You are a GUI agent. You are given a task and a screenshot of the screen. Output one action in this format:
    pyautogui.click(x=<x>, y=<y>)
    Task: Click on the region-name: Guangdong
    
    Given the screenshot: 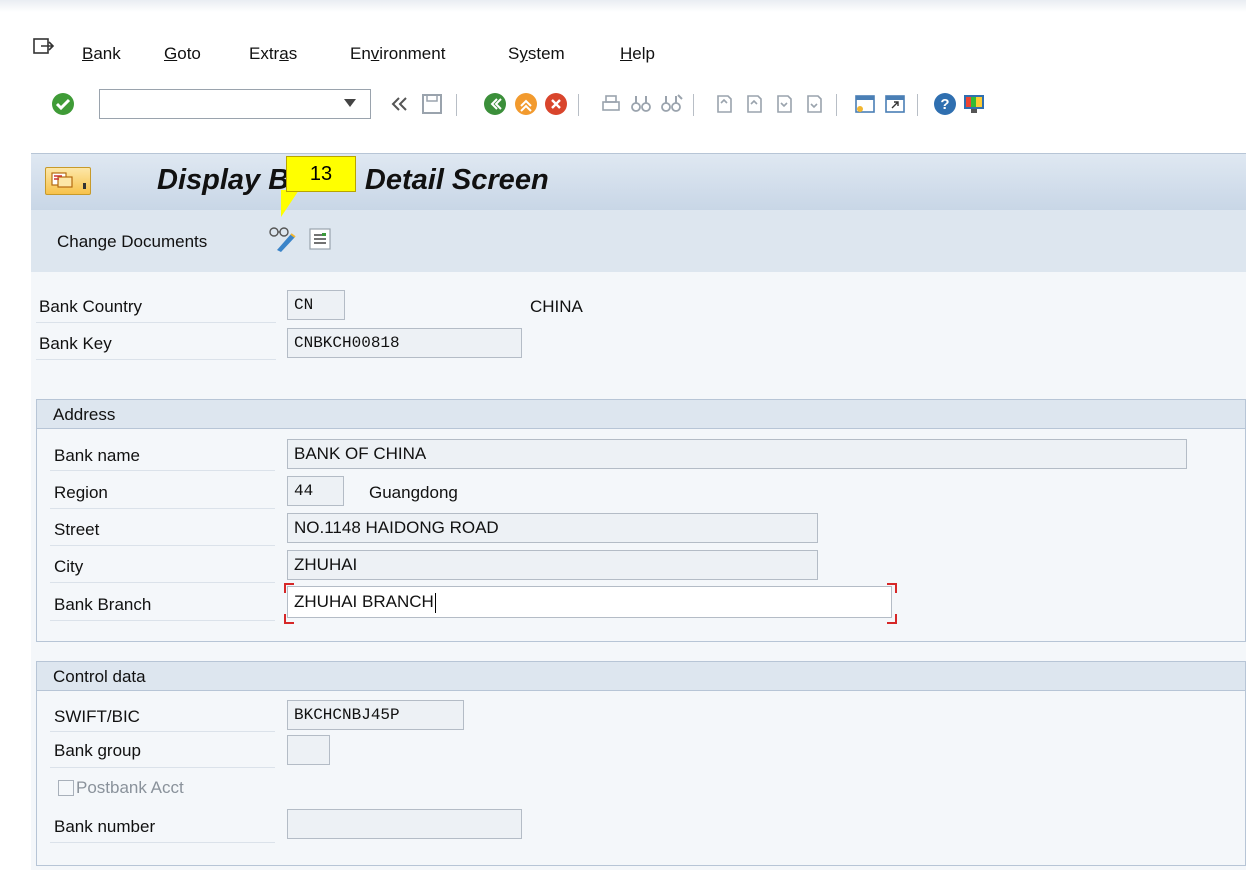 What is the action you would take?
    pyautogui.click(x=413, y=492)
    